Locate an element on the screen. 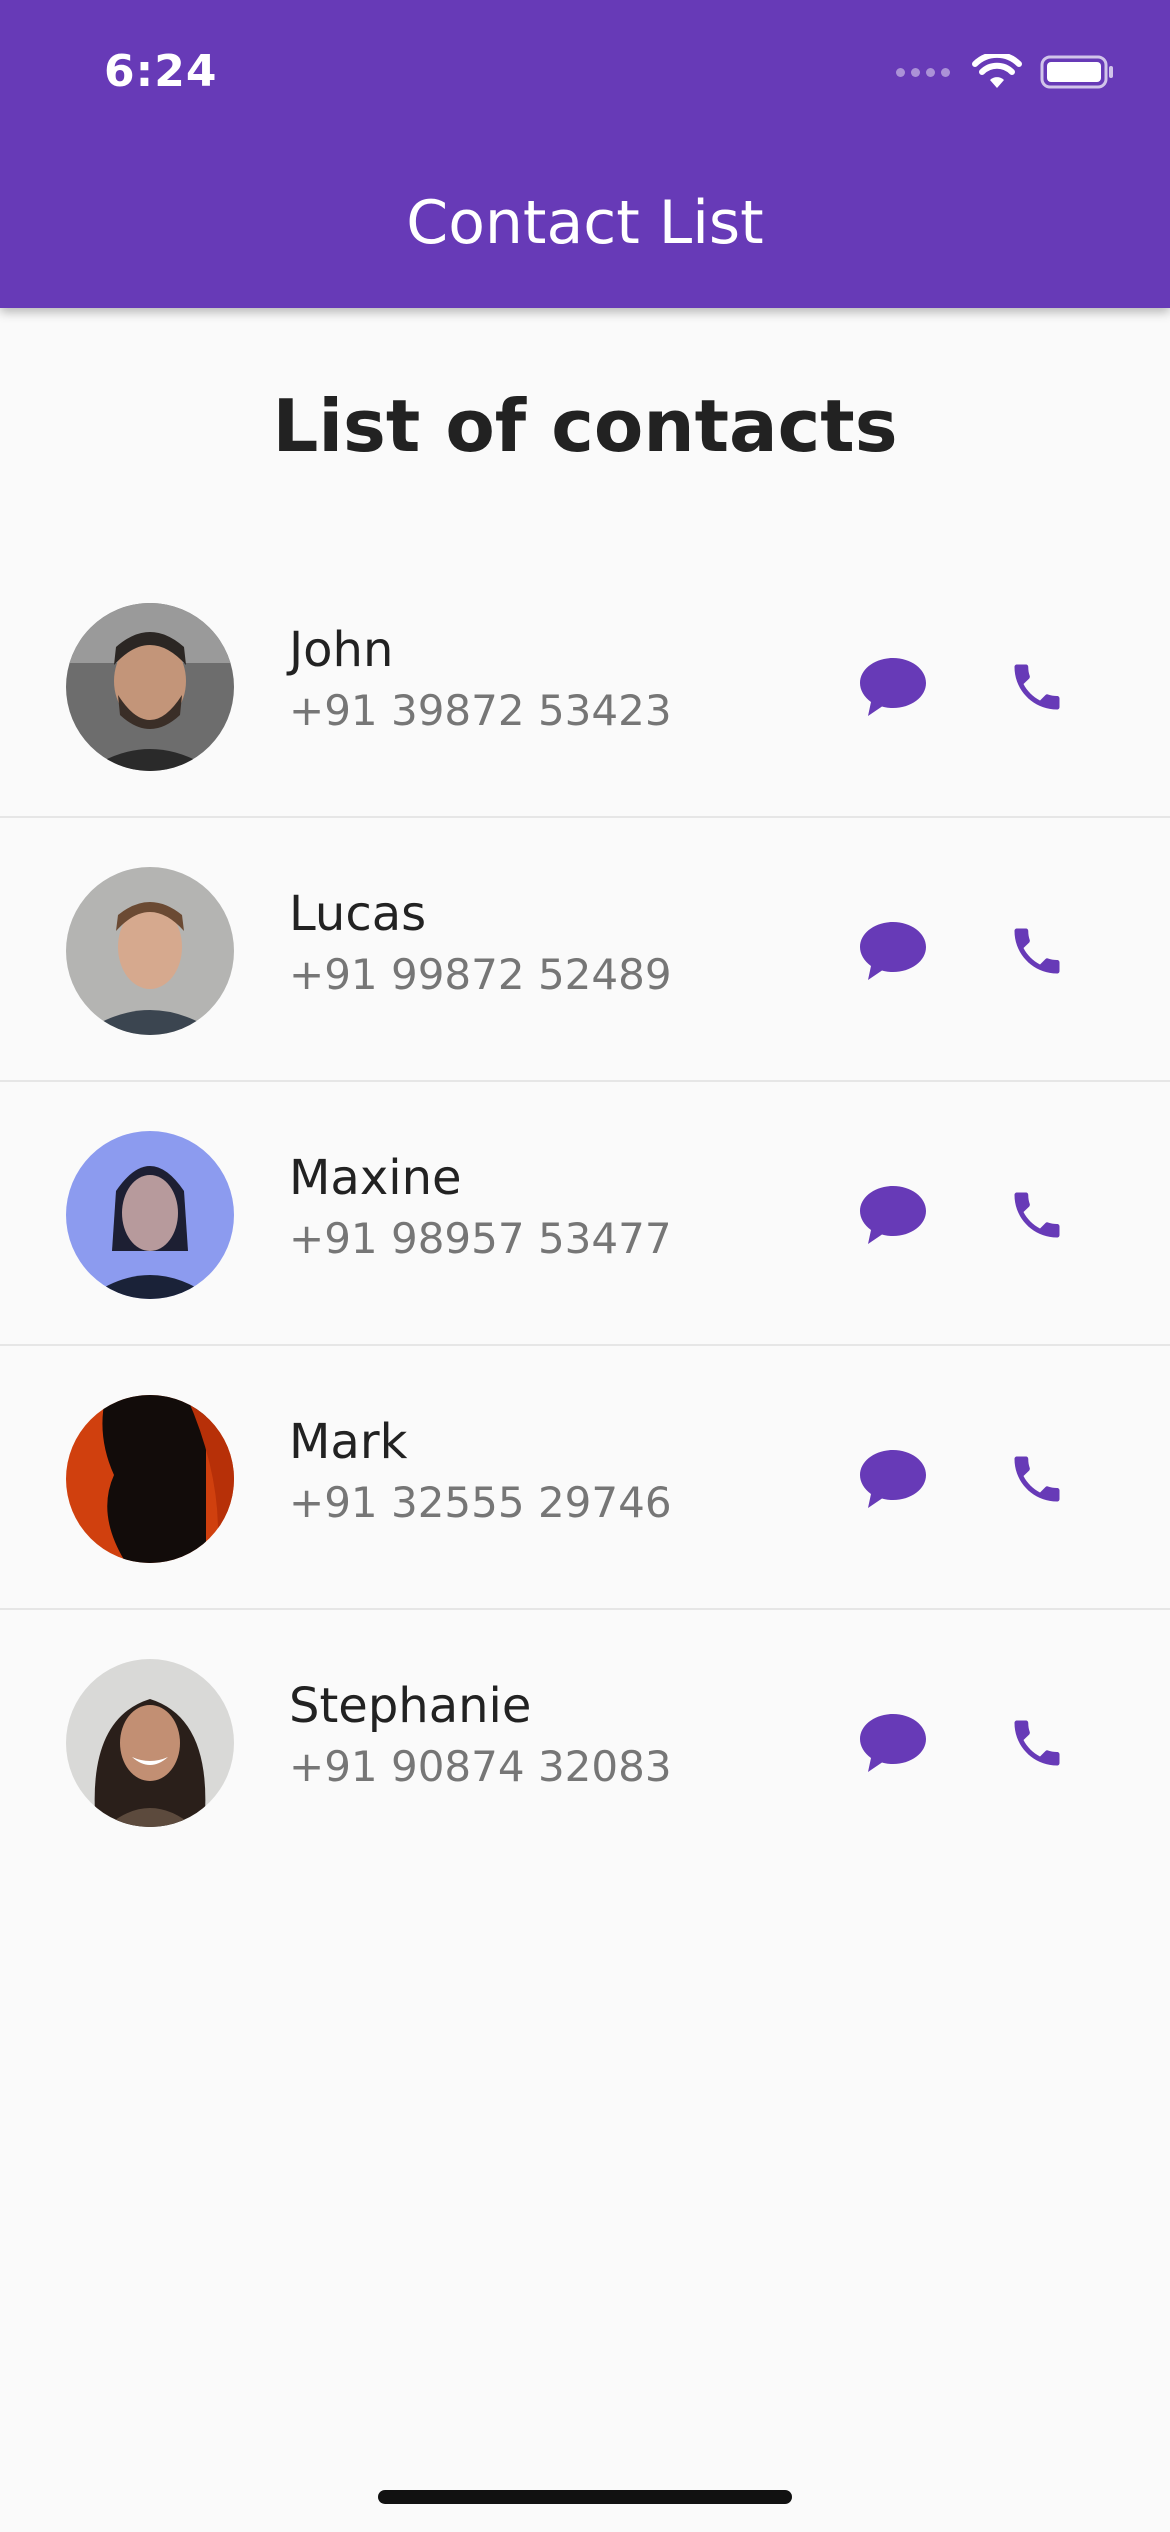 This screenshot has width=1170, height=2532. contact-phone: +91 98957 53477 is located at coordinates (480, 1238).